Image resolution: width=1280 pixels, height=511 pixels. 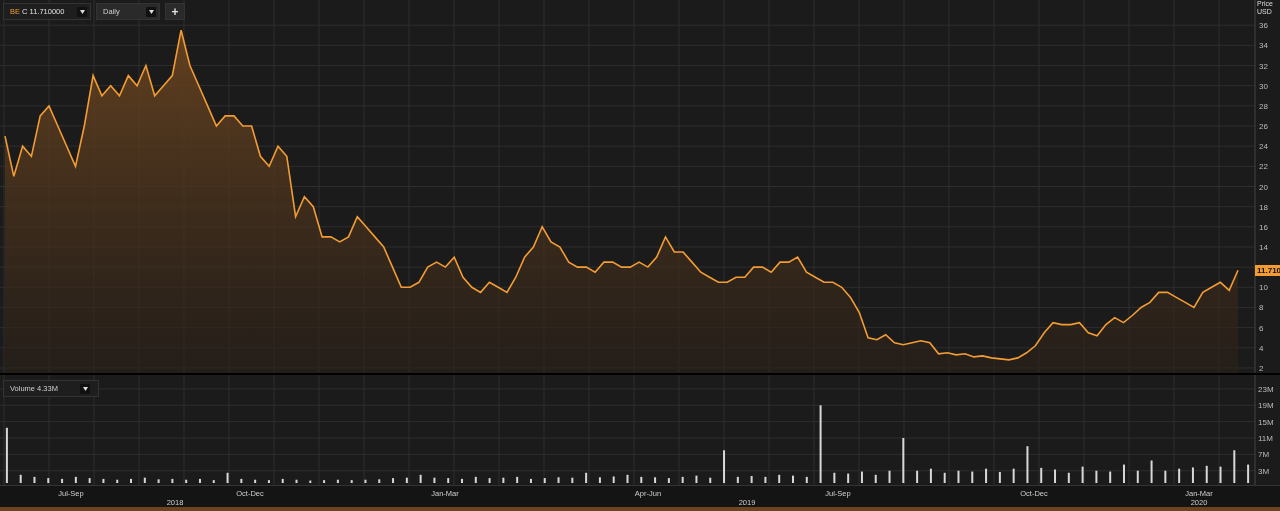 What do you see at coordinates (1264, 455) in the screenshot?
I see `axis-tick-label: 7M` at bounding box center [1264, 455].